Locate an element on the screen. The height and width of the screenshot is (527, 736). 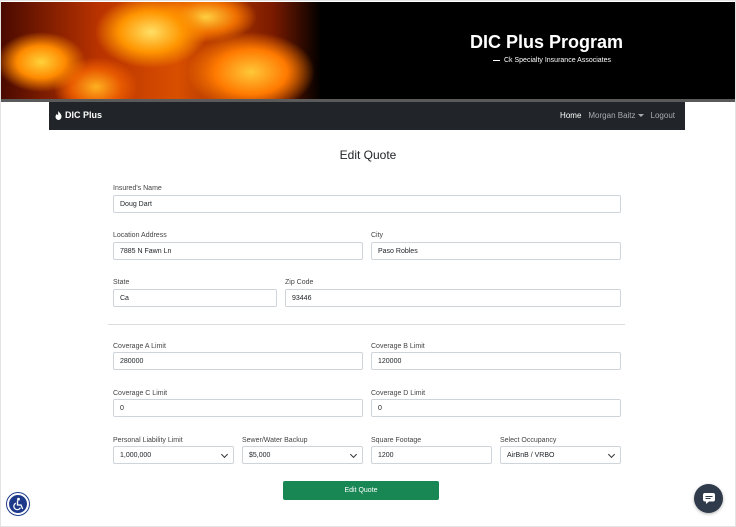
page-title: Edit Quote is located at coordinates (368, 155).